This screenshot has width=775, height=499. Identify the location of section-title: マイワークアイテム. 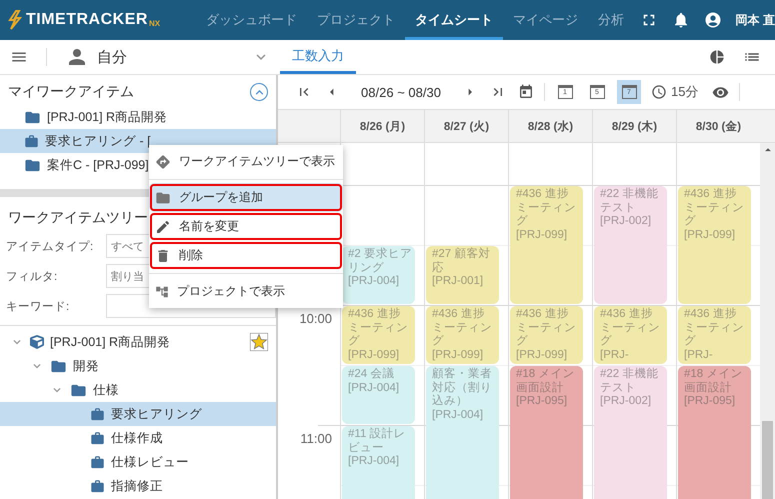
(71, 92).